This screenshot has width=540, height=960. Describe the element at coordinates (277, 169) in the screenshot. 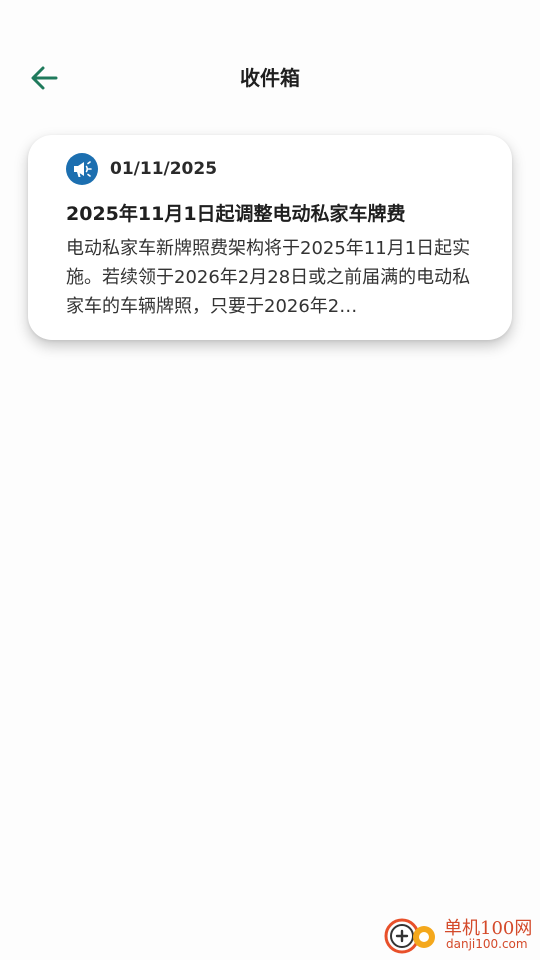

I see `message-meta: 01/11/2025` at that location.